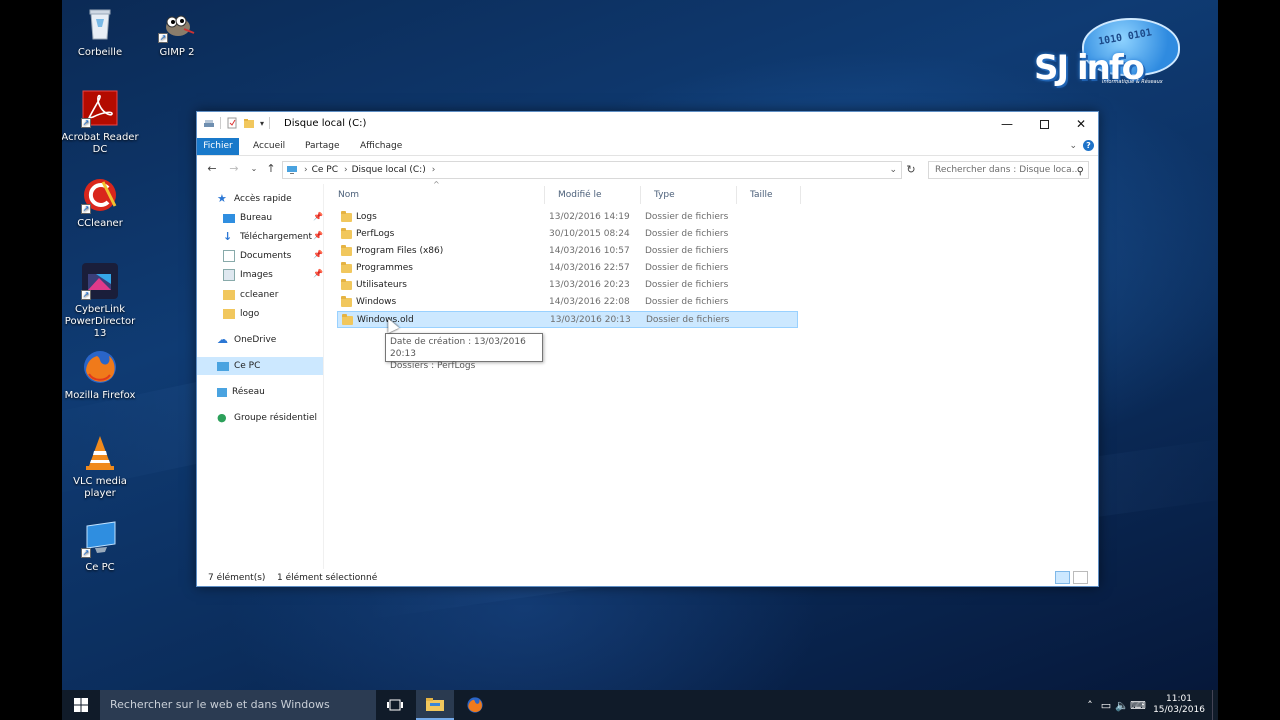 The width and height of the screenshot is (1280, 720). I want to click on desktop-icon-this-pc: ↗ Ce PC, so click(101, 547).